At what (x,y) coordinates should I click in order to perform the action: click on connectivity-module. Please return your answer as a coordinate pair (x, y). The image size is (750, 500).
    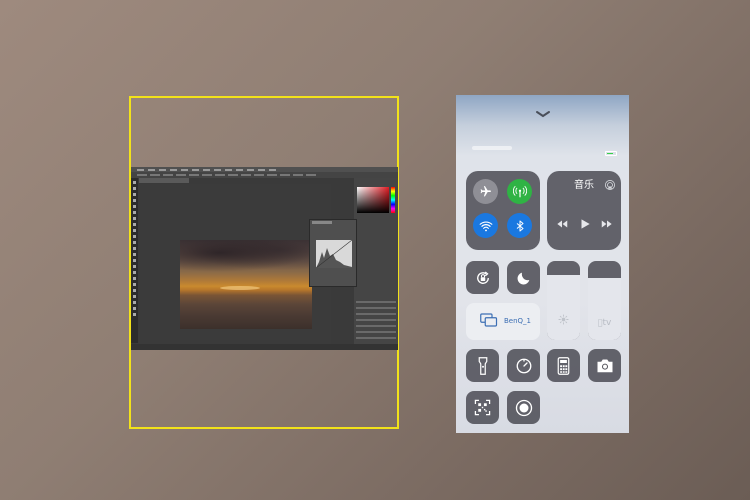
    Looking at the image, I should click on (503, 210).